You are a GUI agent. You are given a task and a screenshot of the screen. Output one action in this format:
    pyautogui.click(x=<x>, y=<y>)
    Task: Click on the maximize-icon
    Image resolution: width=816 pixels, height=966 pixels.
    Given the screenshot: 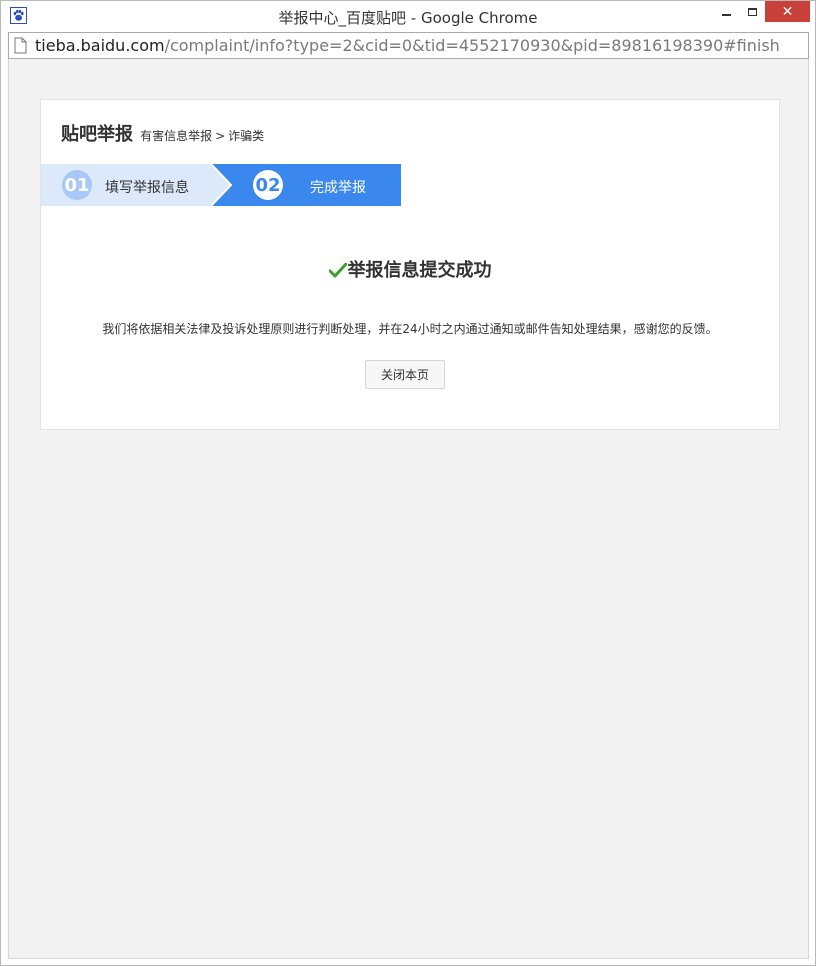 What is the action you would take?
    pyautogui.click(x=752, y=11)
    